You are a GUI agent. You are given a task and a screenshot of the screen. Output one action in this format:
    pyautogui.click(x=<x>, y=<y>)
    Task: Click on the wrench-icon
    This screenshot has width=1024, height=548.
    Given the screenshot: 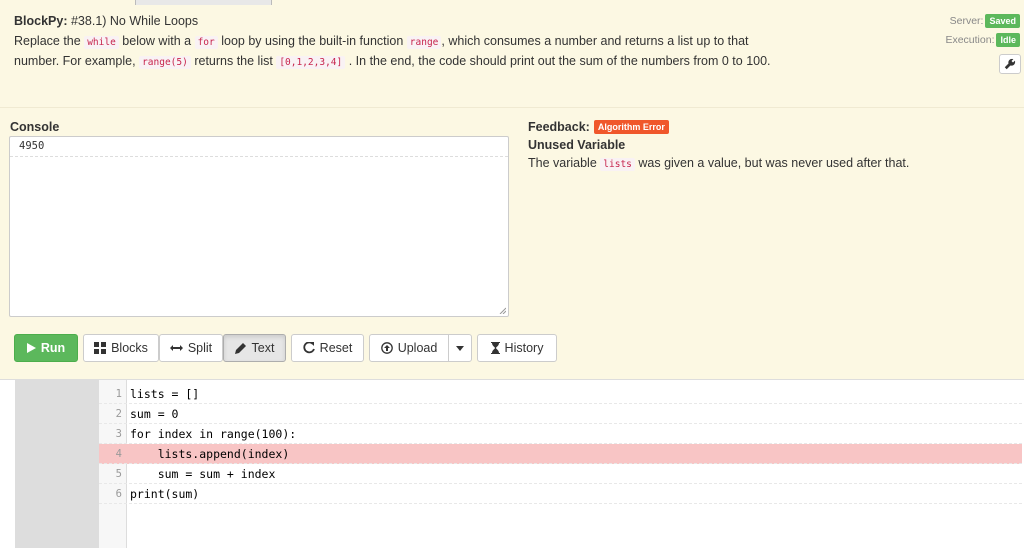 What is the action you would take?
    pyautogui.click(x=1010, y=64)
    